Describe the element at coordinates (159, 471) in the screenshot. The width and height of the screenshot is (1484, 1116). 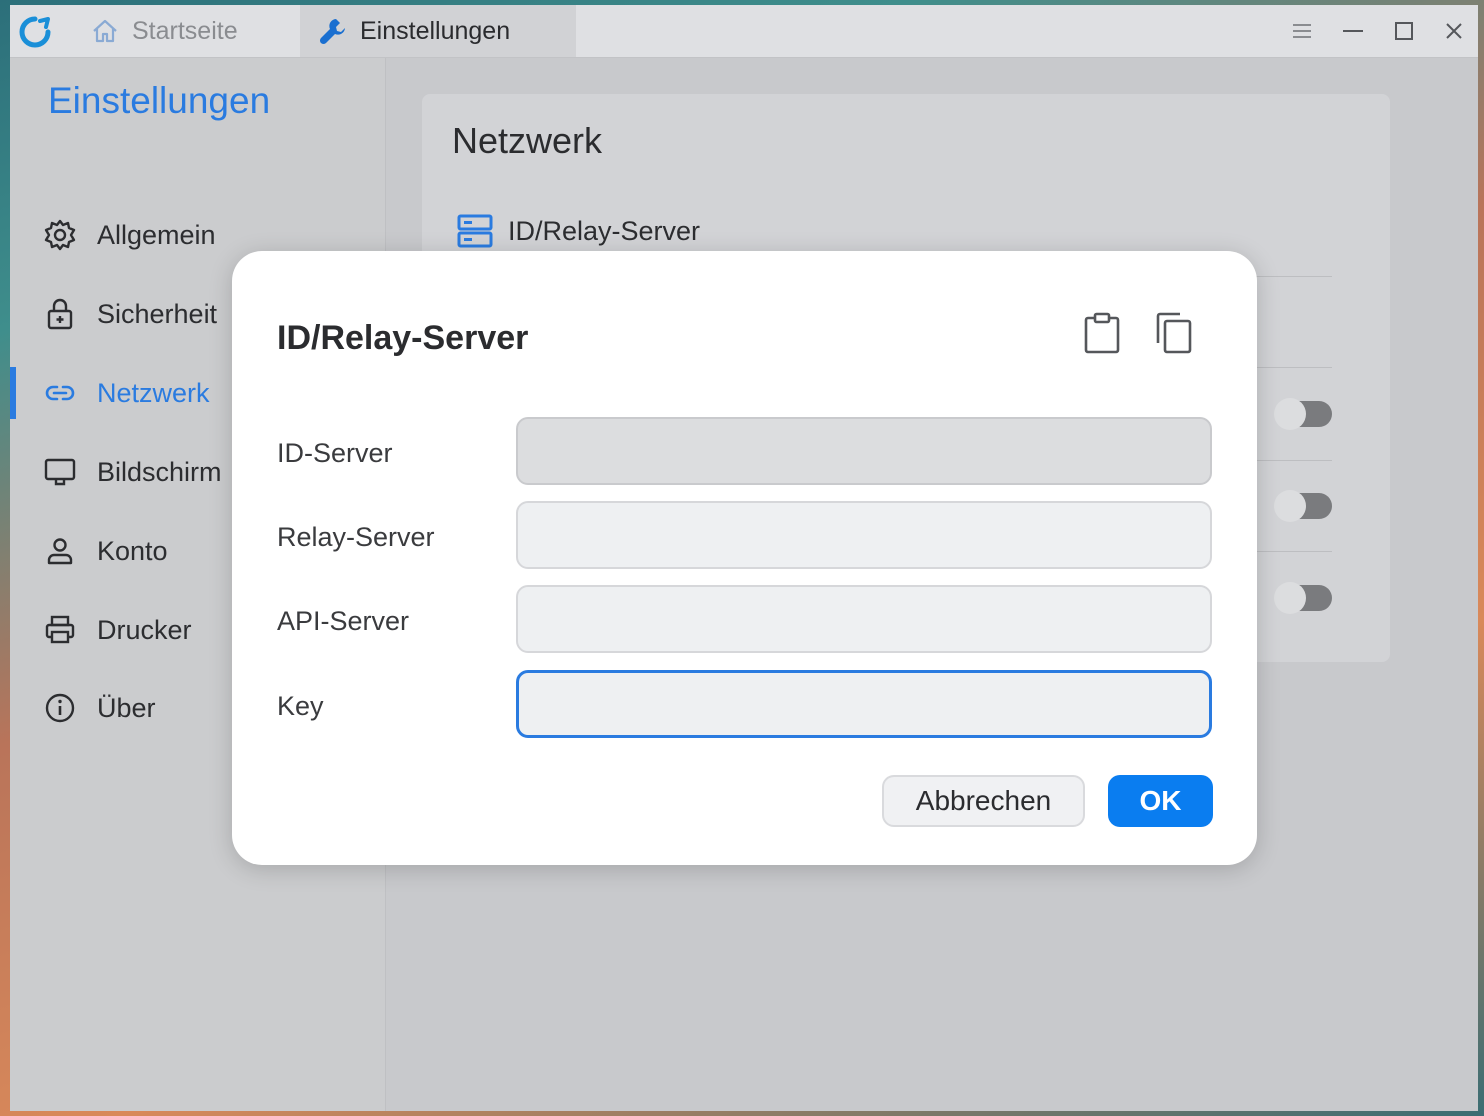
I see `sidebar-item-label: Bildschirm` at that location.